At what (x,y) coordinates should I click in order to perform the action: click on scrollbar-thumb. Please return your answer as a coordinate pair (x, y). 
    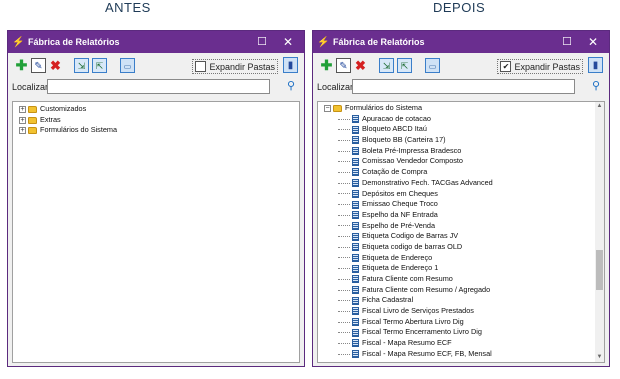
    Looking at the image, I should click on (599, 270).